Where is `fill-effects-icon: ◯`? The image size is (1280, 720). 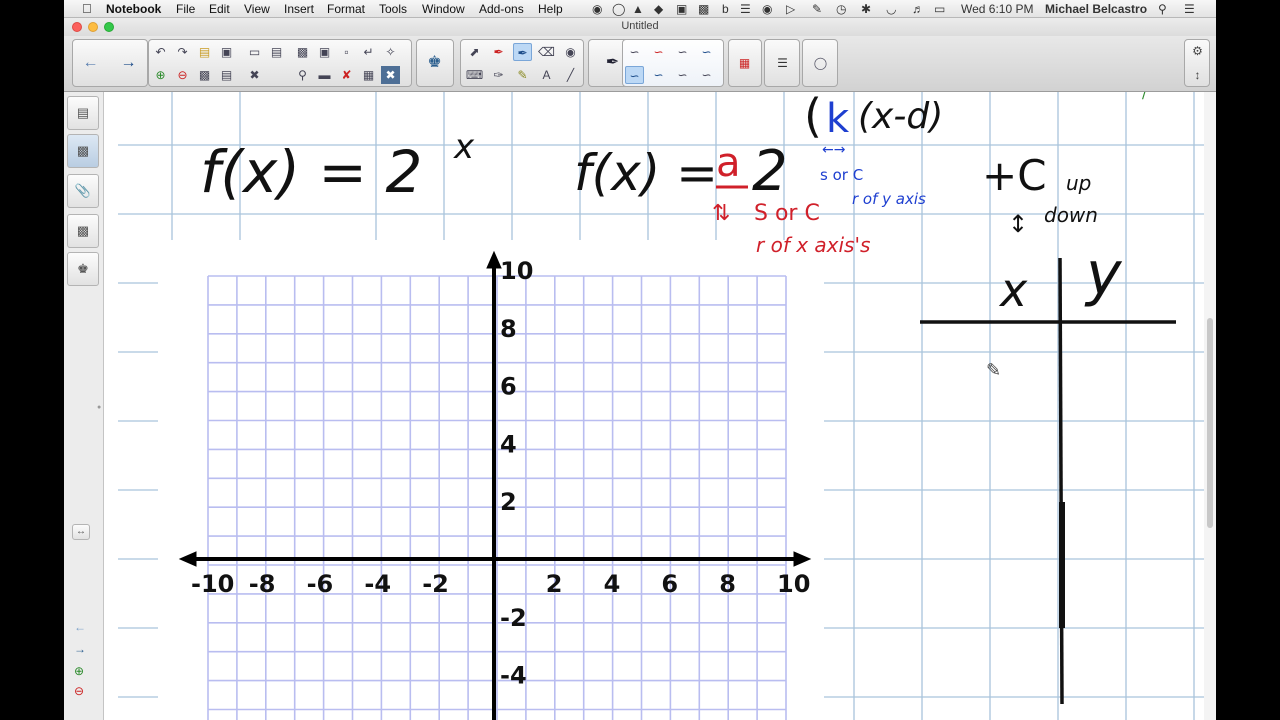 fill-effects-icon: ◯ is located at coordinates (820, 63).